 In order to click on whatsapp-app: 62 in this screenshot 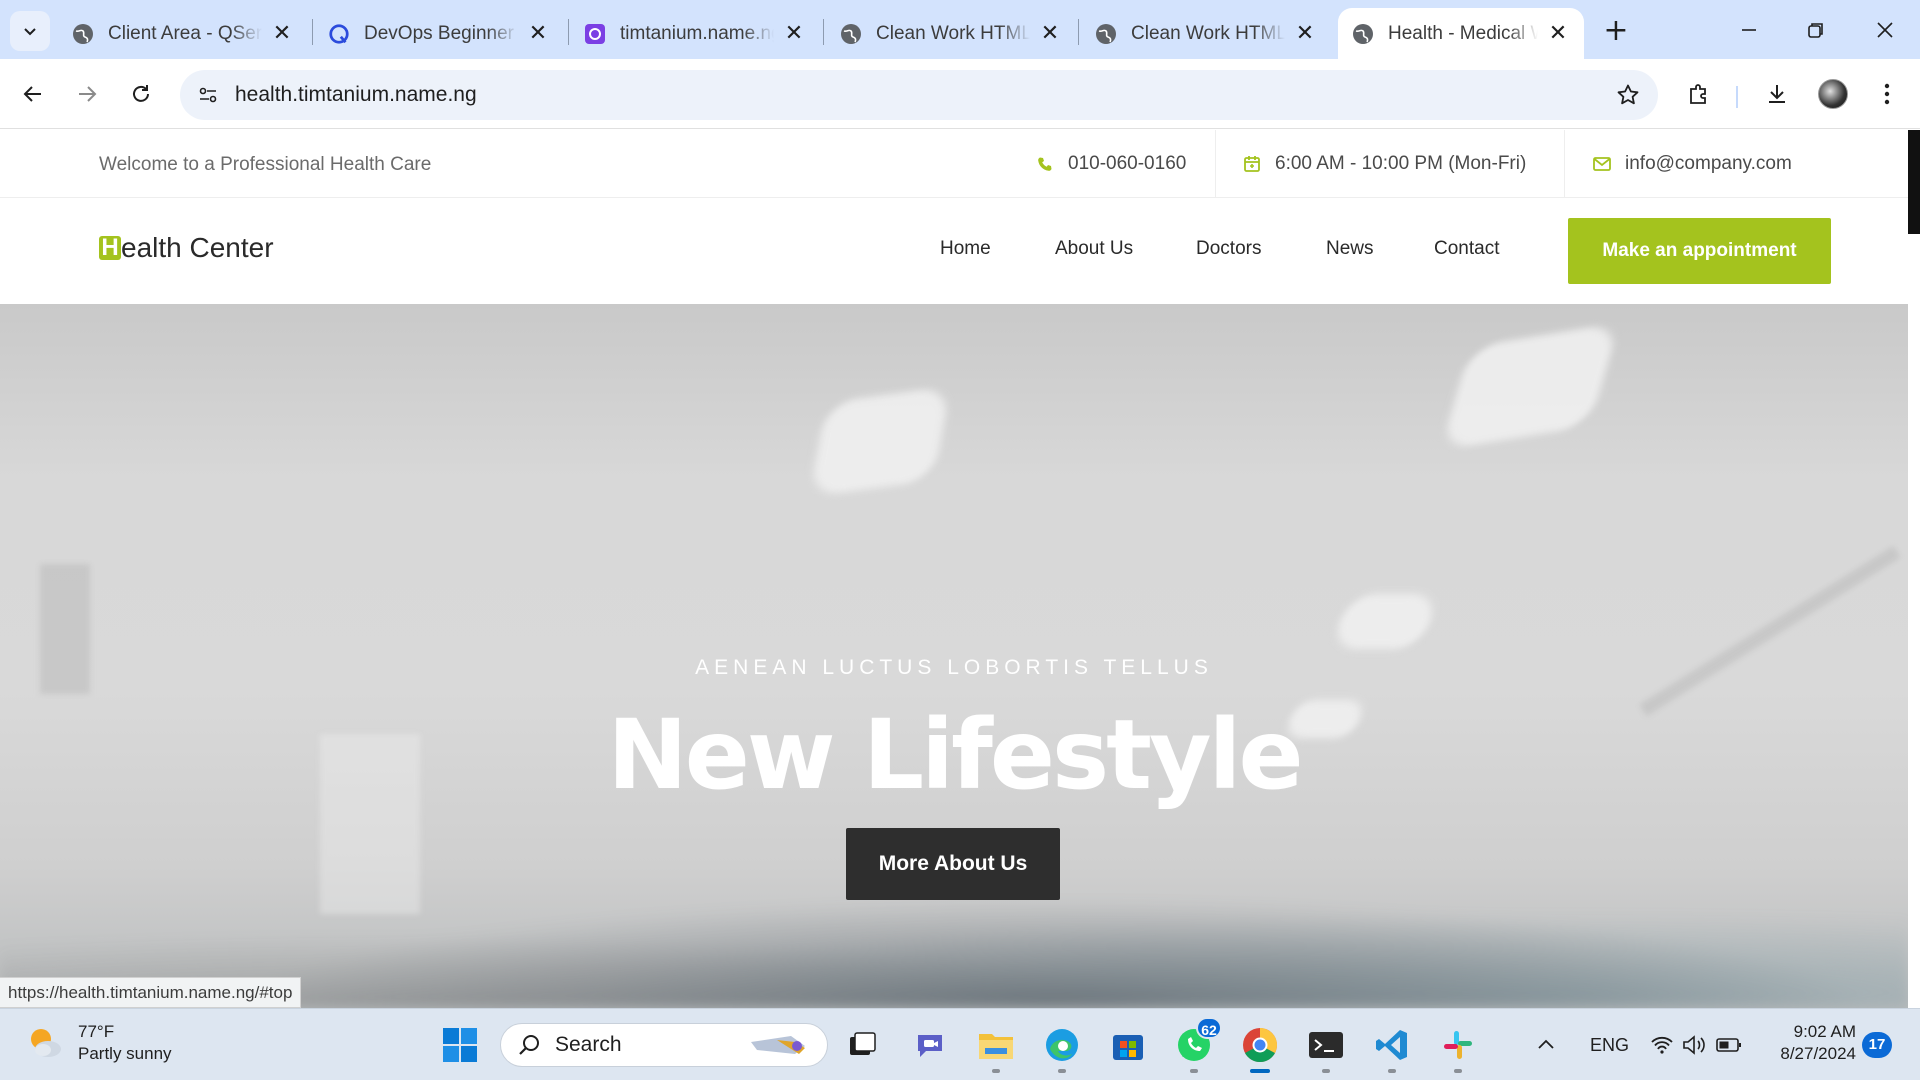, I will do `click(1197, 1045)`.